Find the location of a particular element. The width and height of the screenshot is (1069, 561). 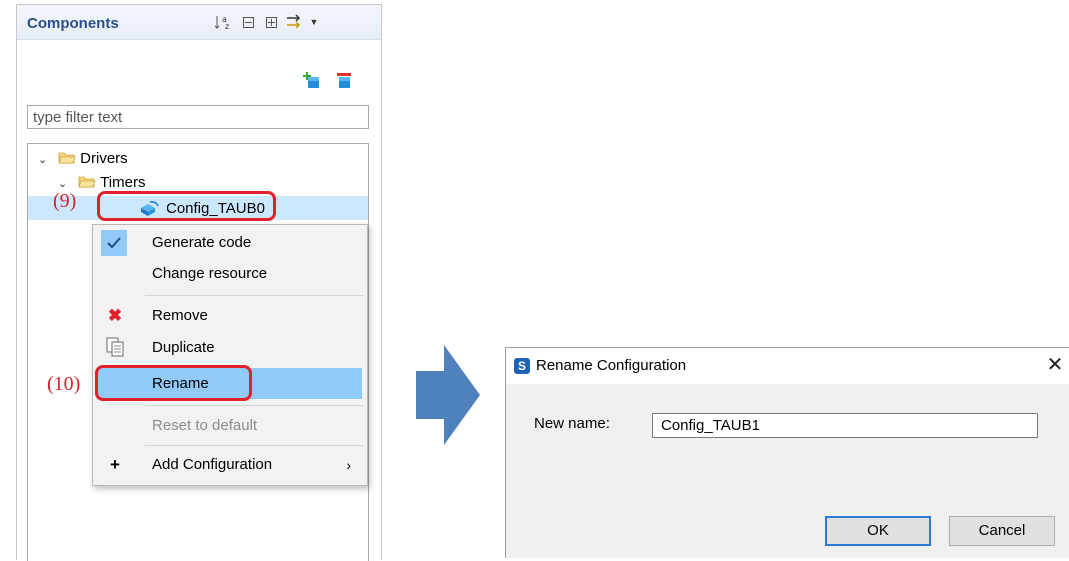

callout-box-step9 is located at coordinates (186, 206).